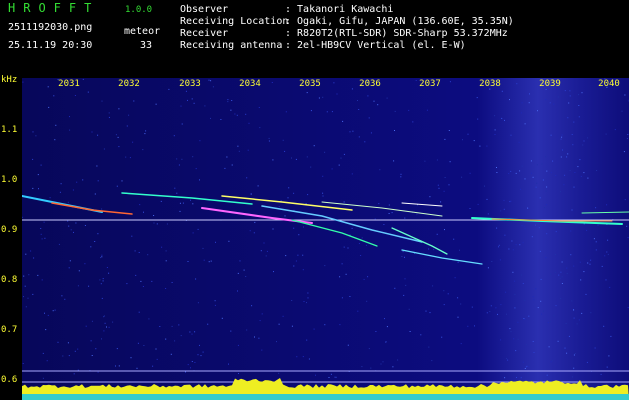 The height and width of the screenshot is (400, 629). I want to click on y-tick-label: 1.1, so click(9, 130).